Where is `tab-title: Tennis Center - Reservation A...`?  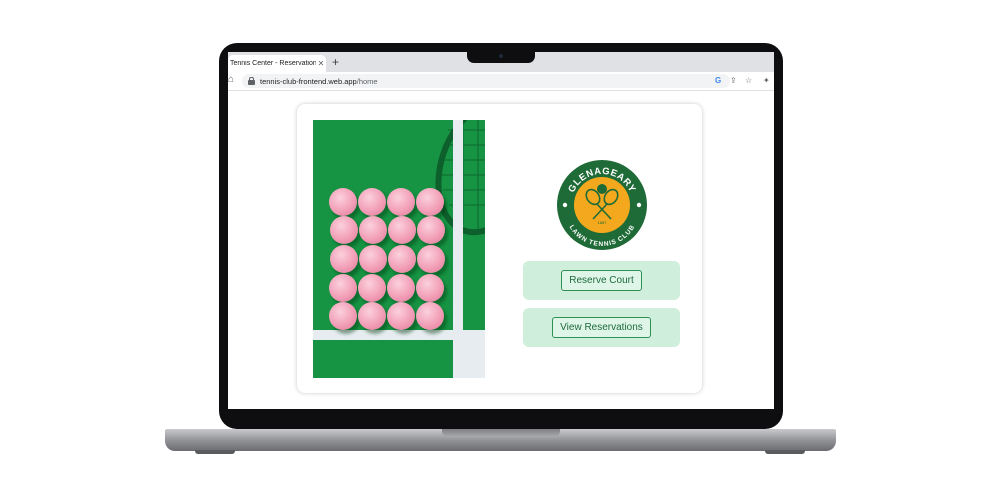
tab-title: Tennis Center - Reservation A... is located at coordinates (273, 63).